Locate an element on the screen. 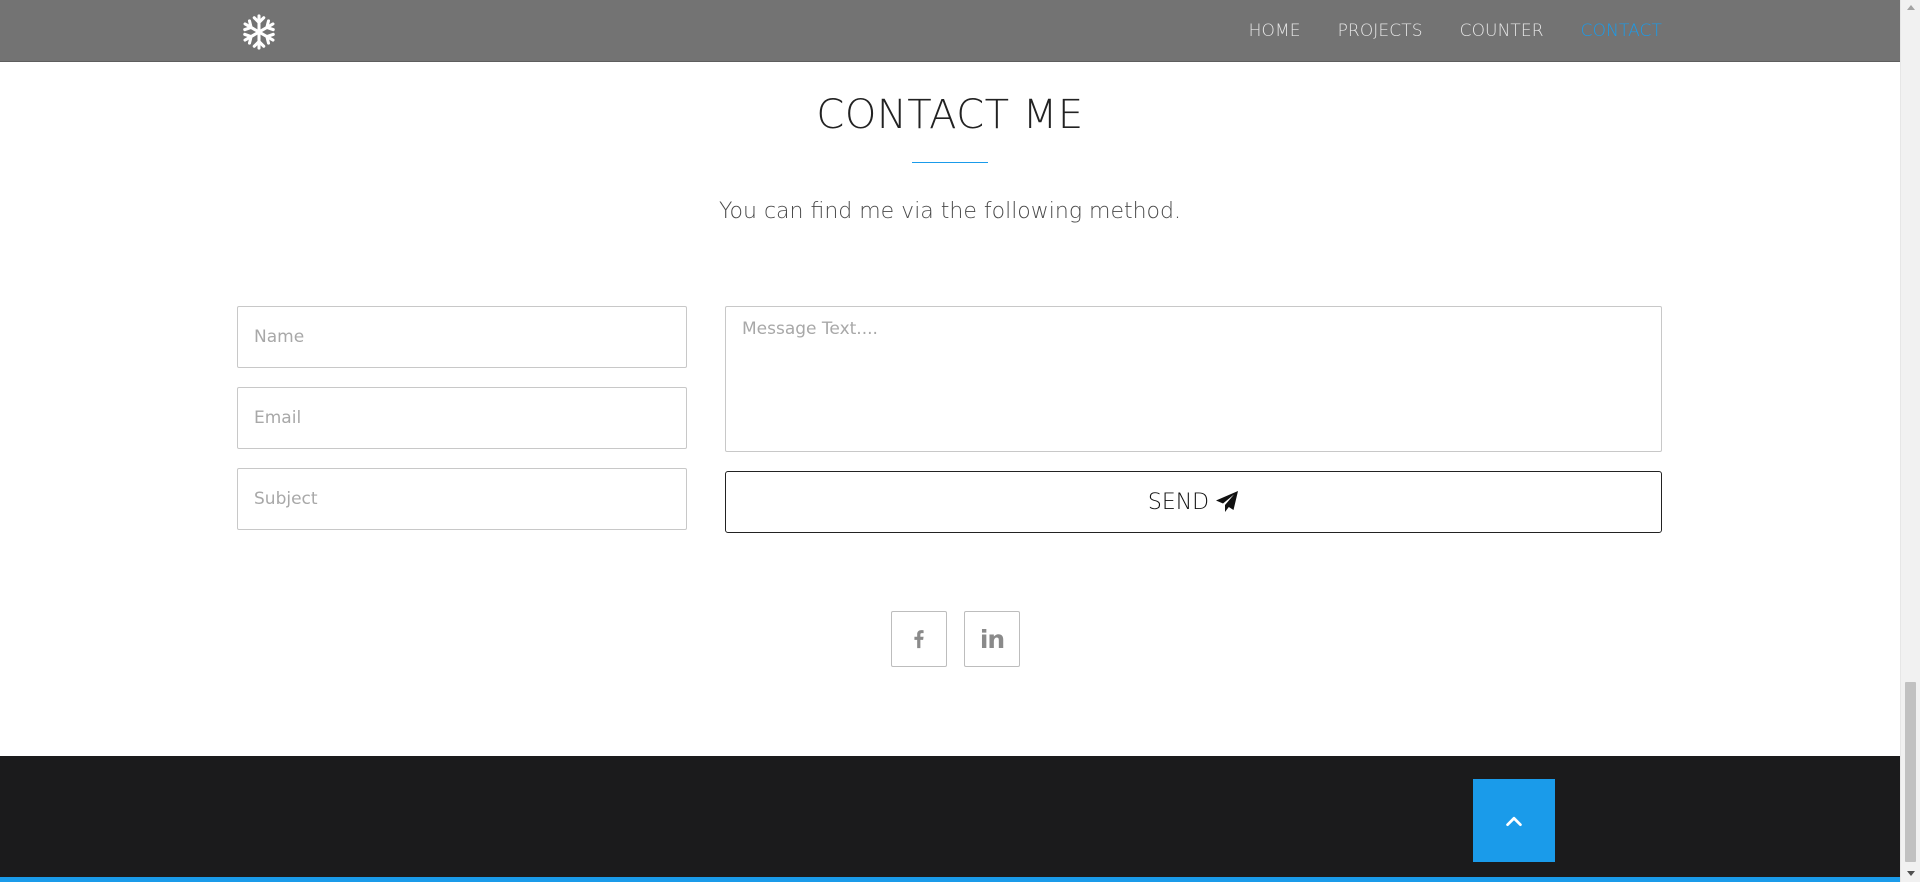 This screenshot has width=1920, height=882. subject-input is located at coordinates (462, 499).